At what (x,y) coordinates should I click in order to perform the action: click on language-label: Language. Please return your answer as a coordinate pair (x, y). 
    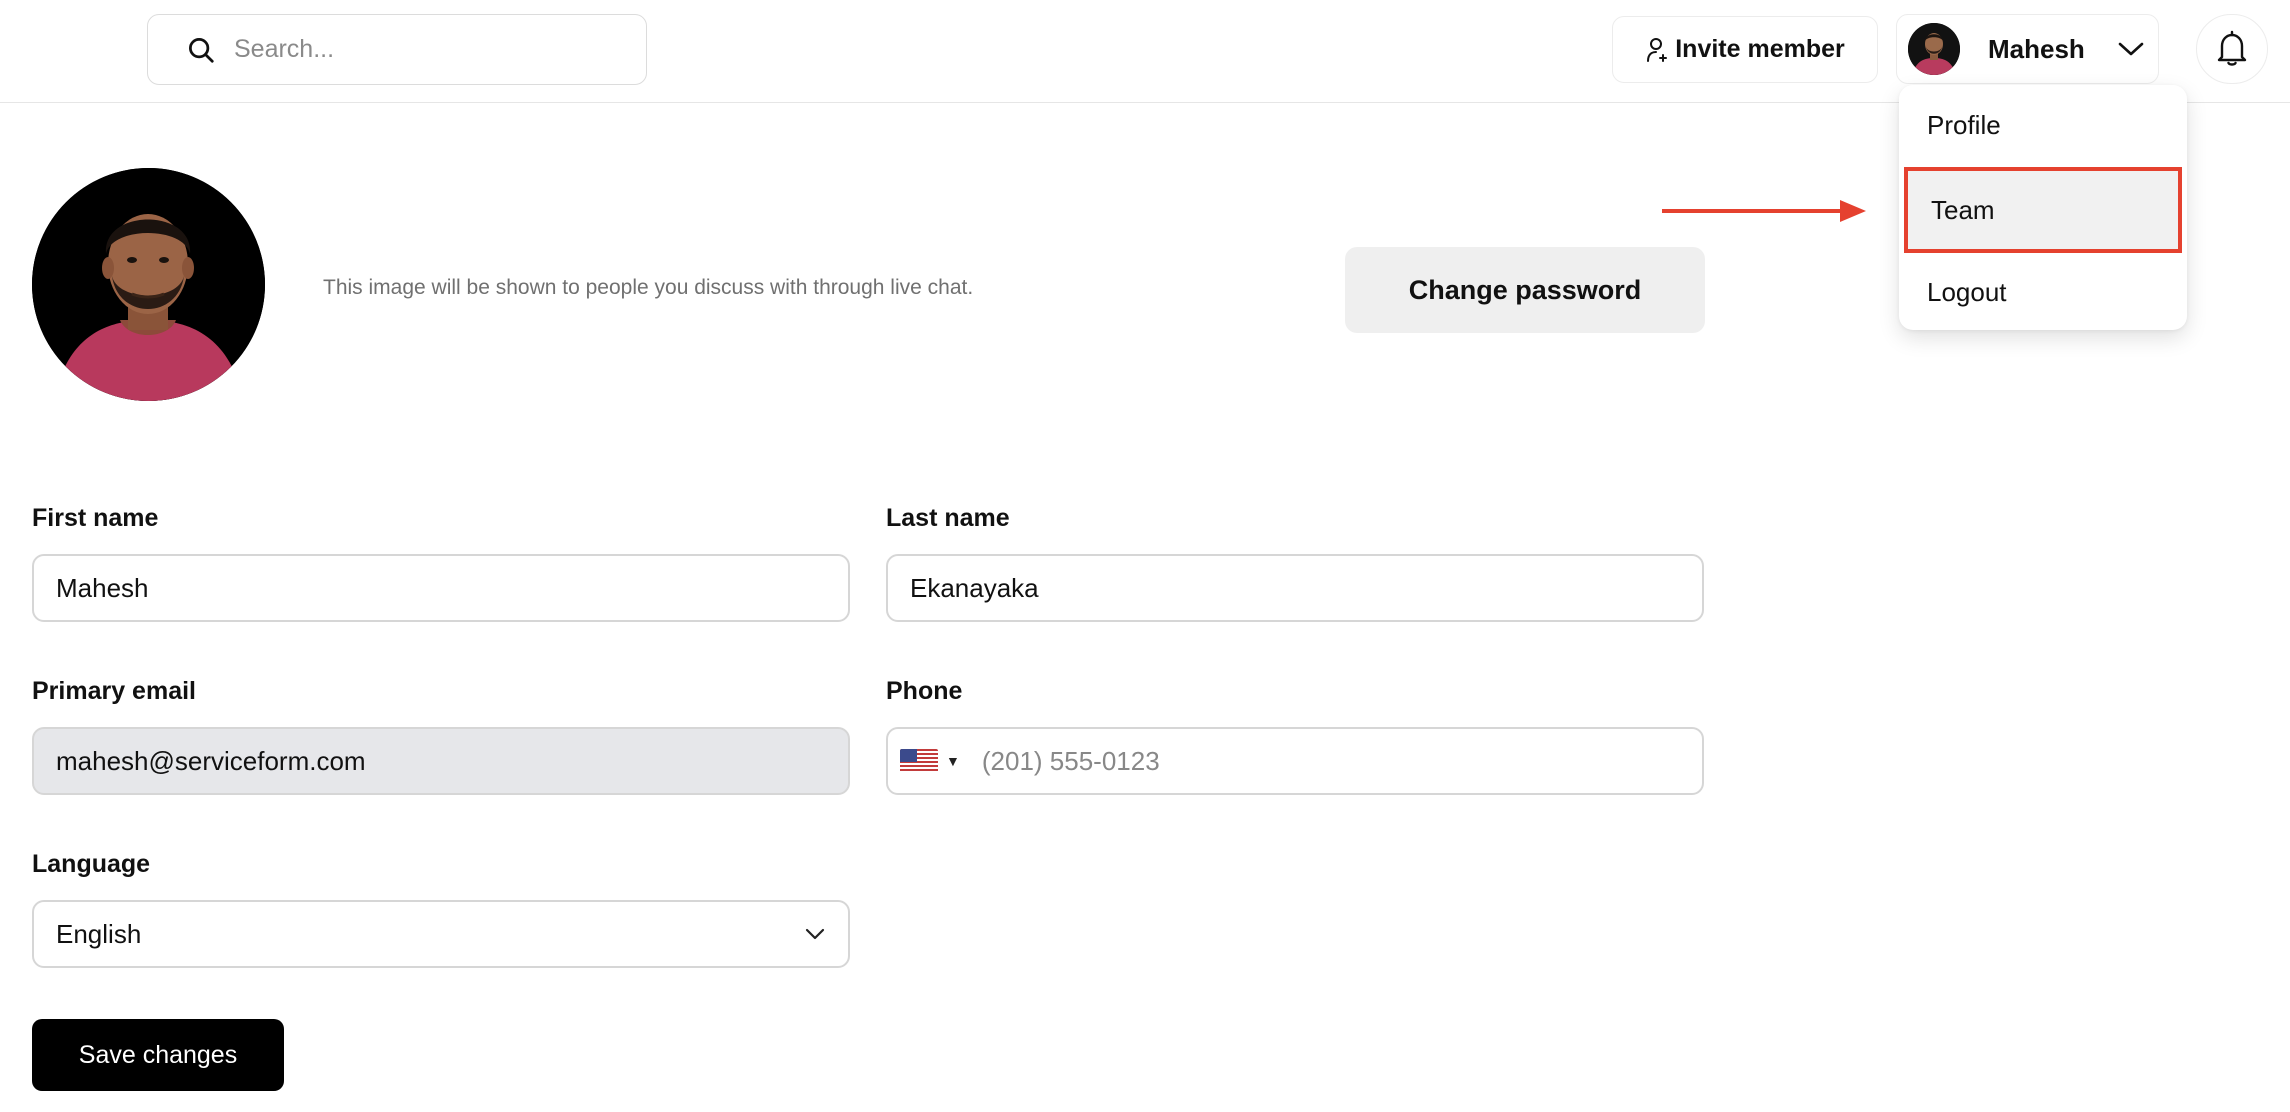
    Looking at the image, I should click on (91, 864).